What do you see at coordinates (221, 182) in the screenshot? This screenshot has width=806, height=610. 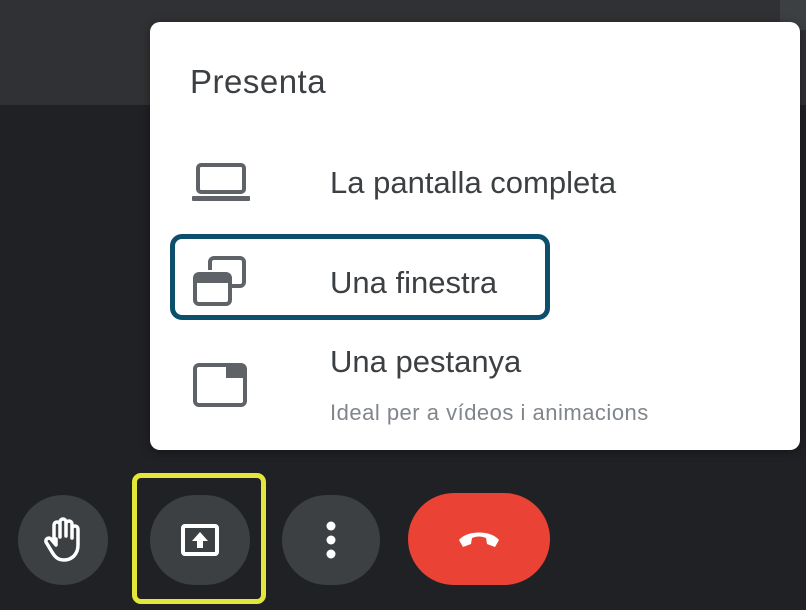 I see `laptop-icon` at bounding box center [221, 182].